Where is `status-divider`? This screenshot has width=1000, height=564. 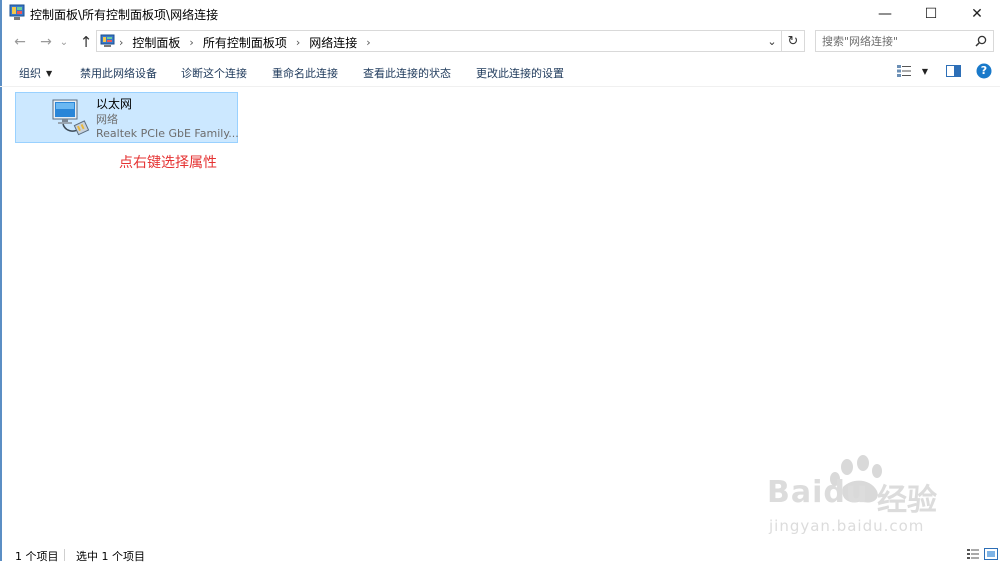
status-divider is located at coordinates (64, 555).